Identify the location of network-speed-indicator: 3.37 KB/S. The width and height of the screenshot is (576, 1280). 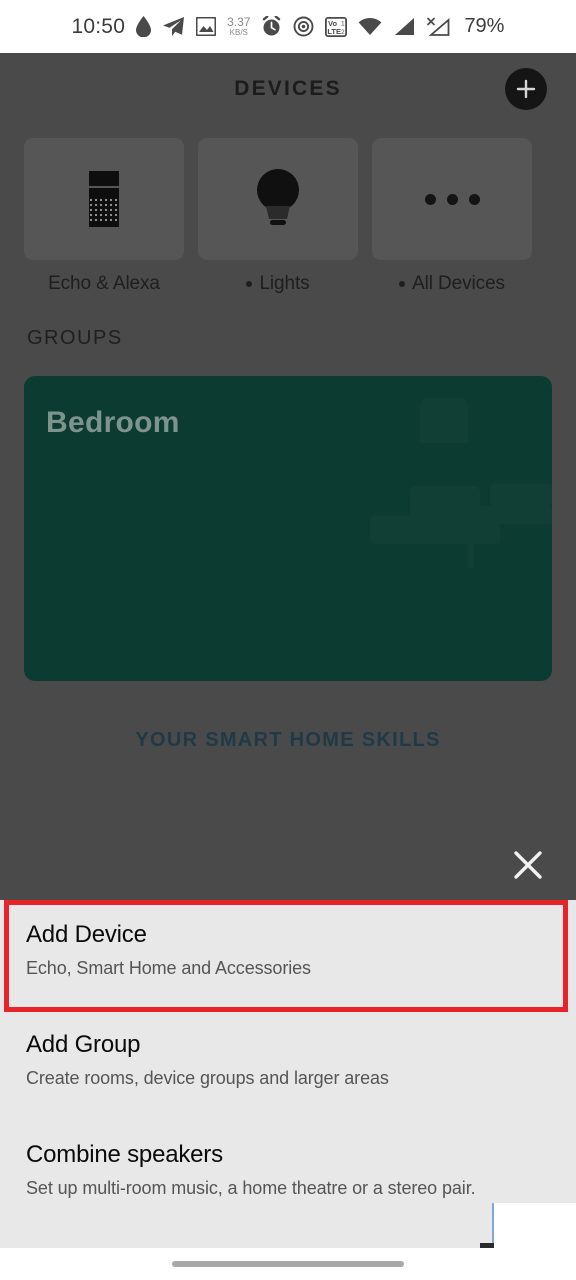
(238, 26).